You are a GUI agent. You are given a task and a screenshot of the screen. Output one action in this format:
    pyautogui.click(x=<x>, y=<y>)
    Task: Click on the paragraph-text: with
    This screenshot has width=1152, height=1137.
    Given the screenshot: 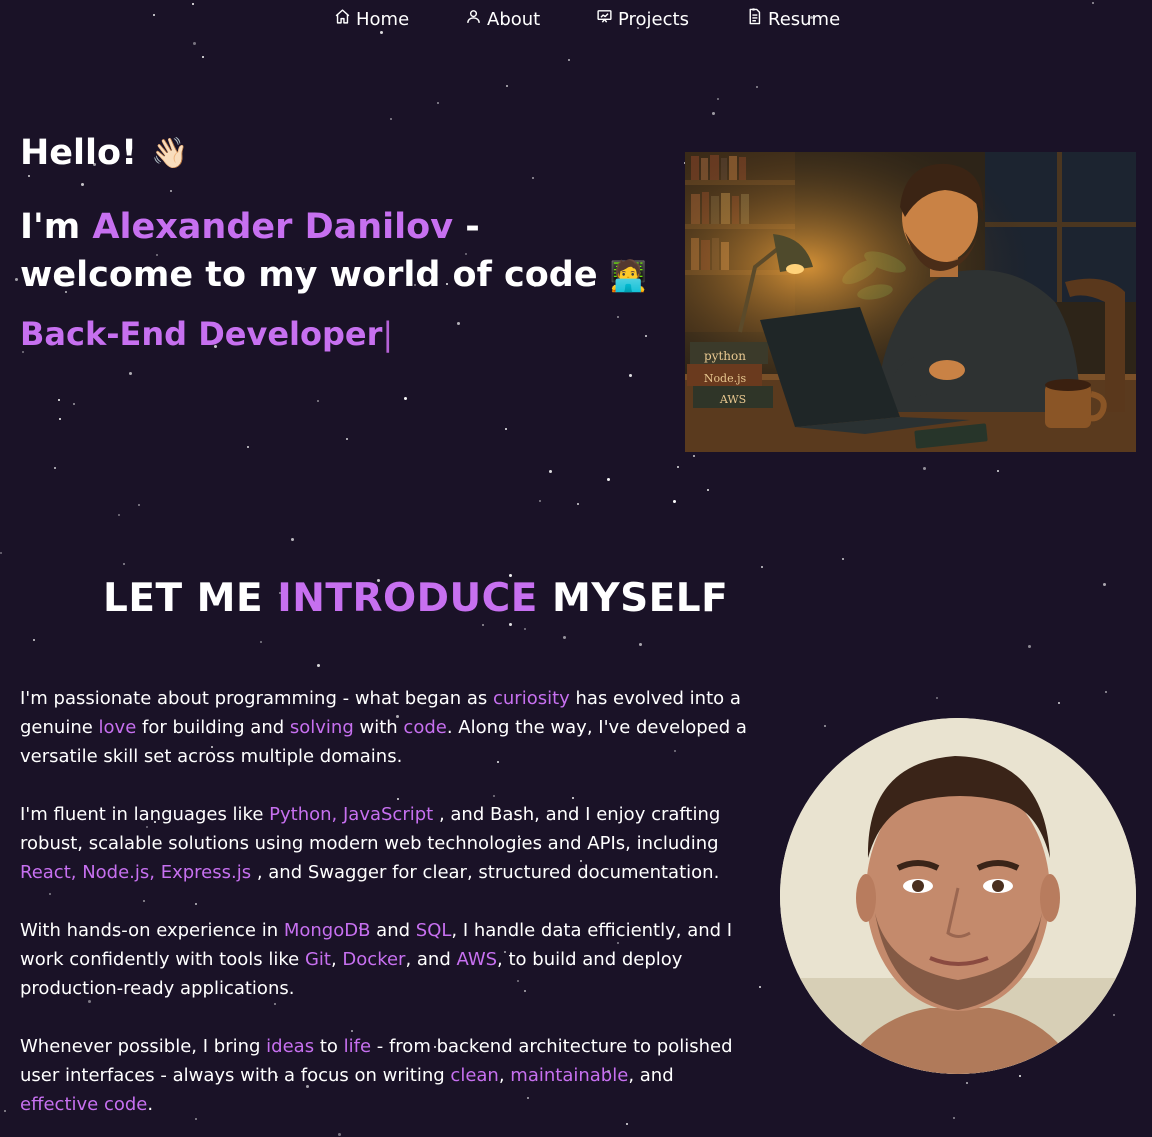 What is the action you would take?
    pyautogui.click(x=378, y=727)
    